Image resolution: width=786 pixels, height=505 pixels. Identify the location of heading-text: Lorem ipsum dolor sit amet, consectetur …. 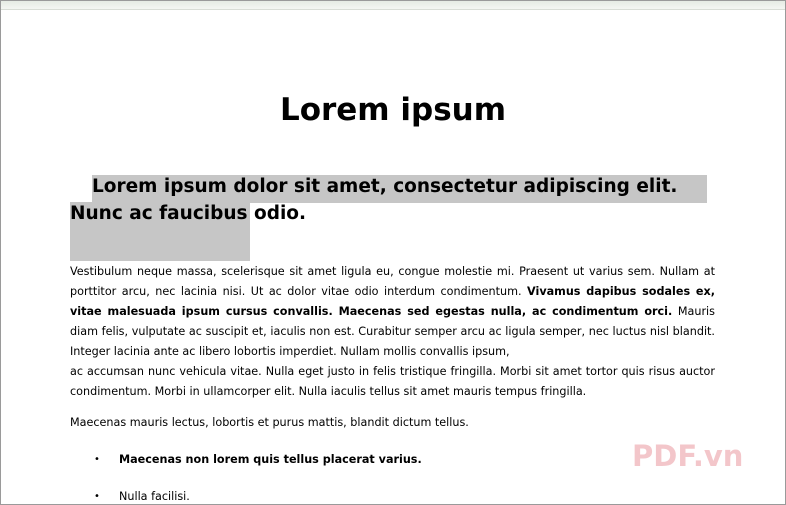
(374, 200).